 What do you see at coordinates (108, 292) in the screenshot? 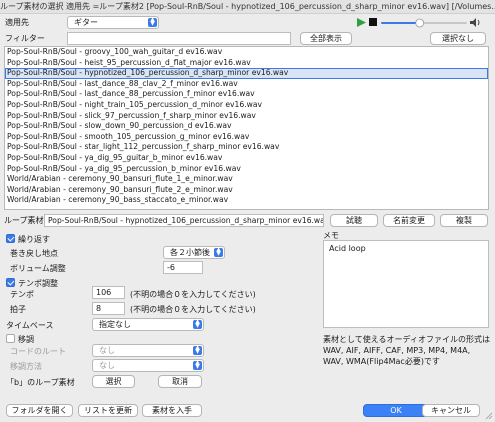
I see `tempo-field: 106` at bounding box center [108, 292].